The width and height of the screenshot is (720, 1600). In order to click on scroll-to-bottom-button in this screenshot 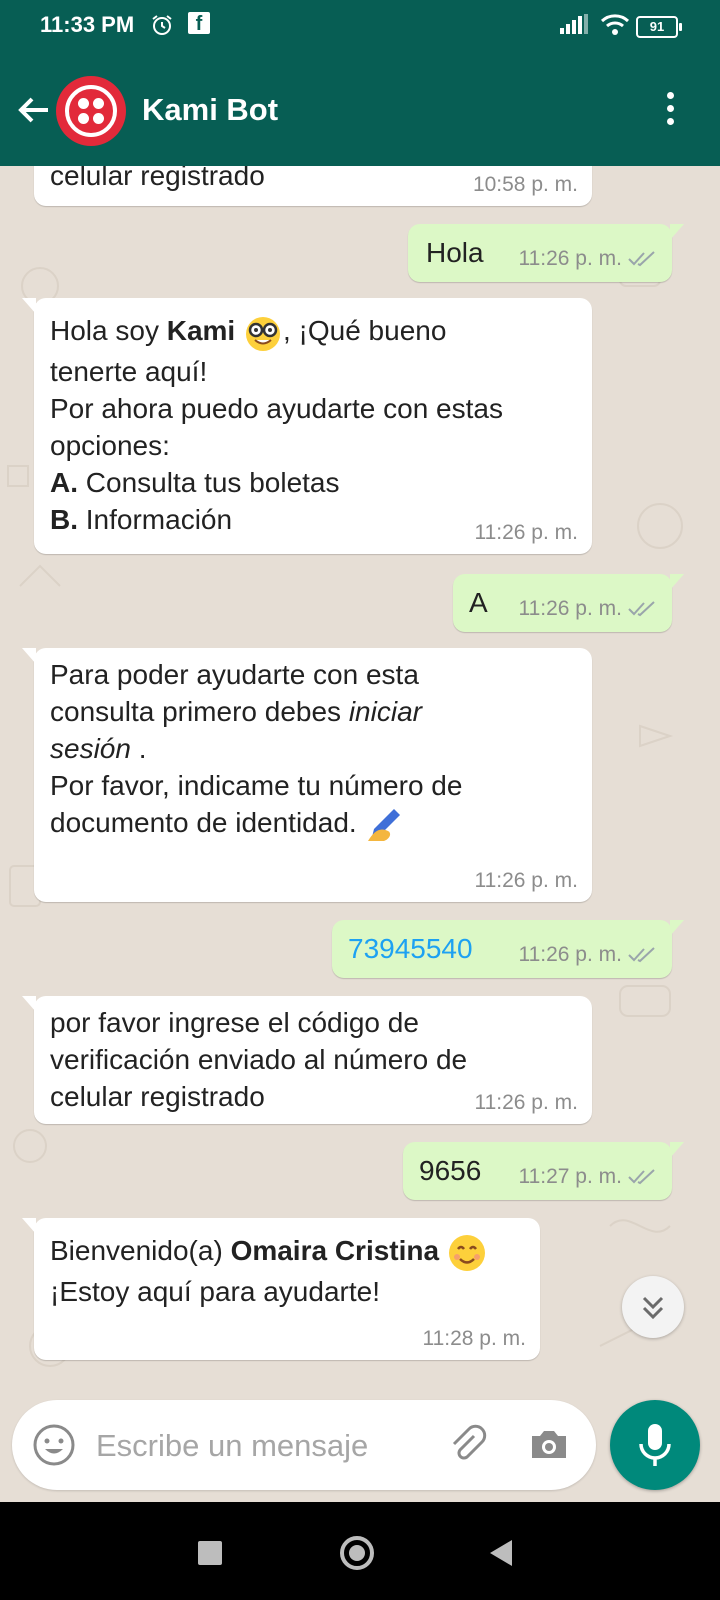, I will do `click(653, 1307)`.